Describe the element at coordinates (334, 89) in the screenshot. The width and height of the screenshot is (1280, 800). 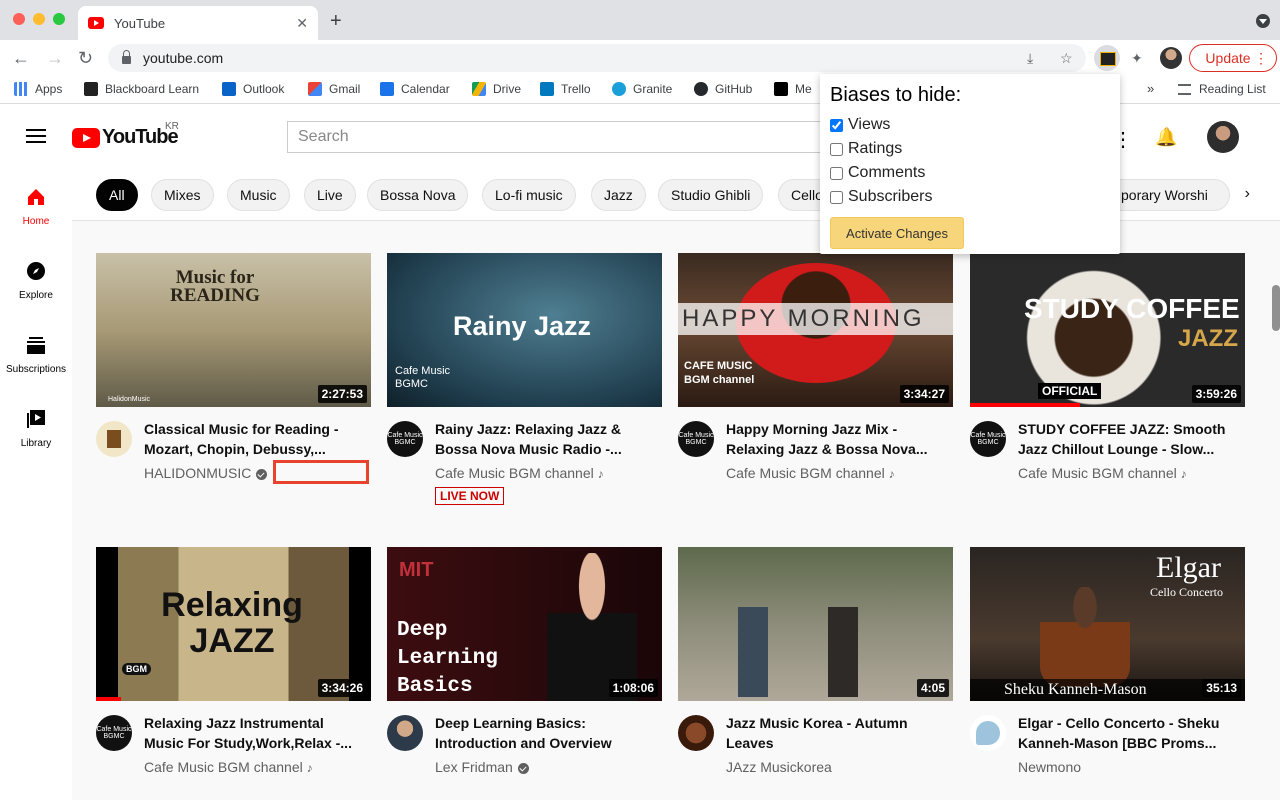
I see `bookmark-gmail: Gmail` at that location.